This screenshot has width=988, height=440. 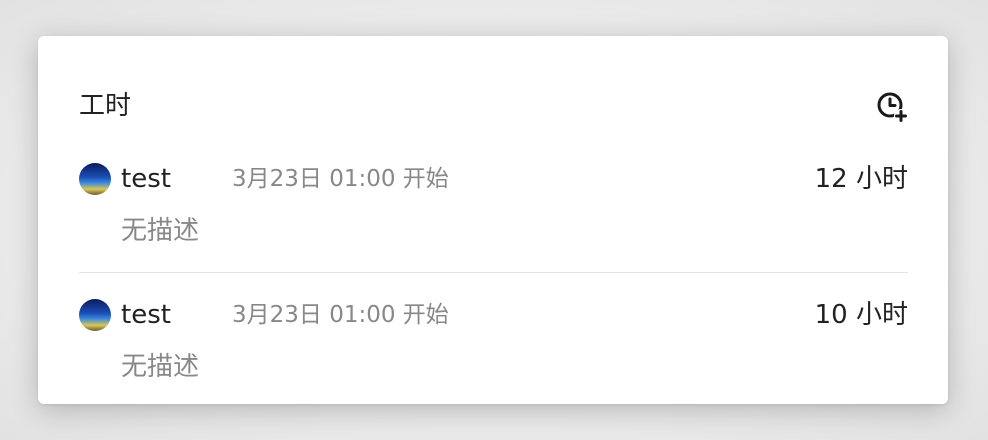 What do you see at coordinates (493, 106) in the screenshot?
I see `card-header: 工时` at bounding box center [493, 106].